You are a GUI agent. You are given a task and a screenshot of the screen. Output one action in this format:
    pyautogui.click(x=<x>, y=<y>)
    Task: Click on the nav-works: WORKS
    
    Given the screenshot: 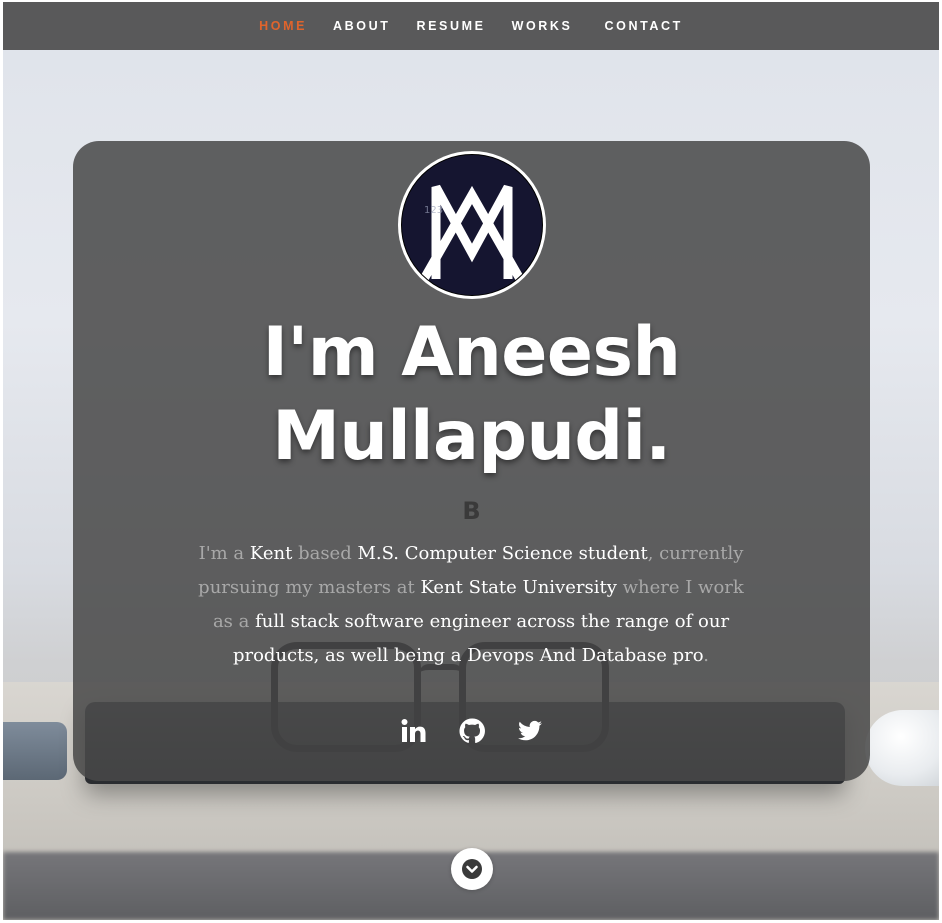 What is the action you would take?
    pyautogui.click(x=542, y=26)
    